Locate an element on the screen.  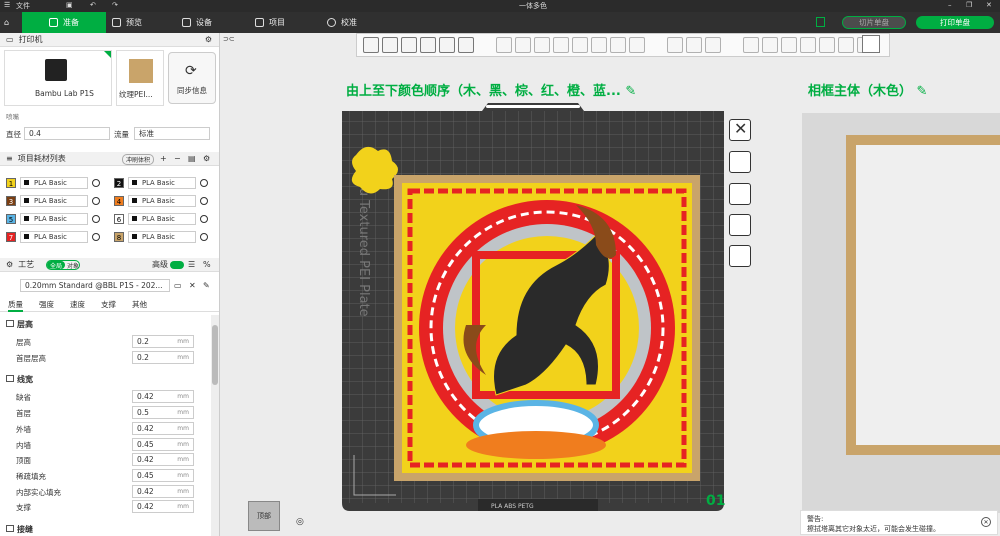
filament-slot-number: 3 is located at coordinates (11, 201).